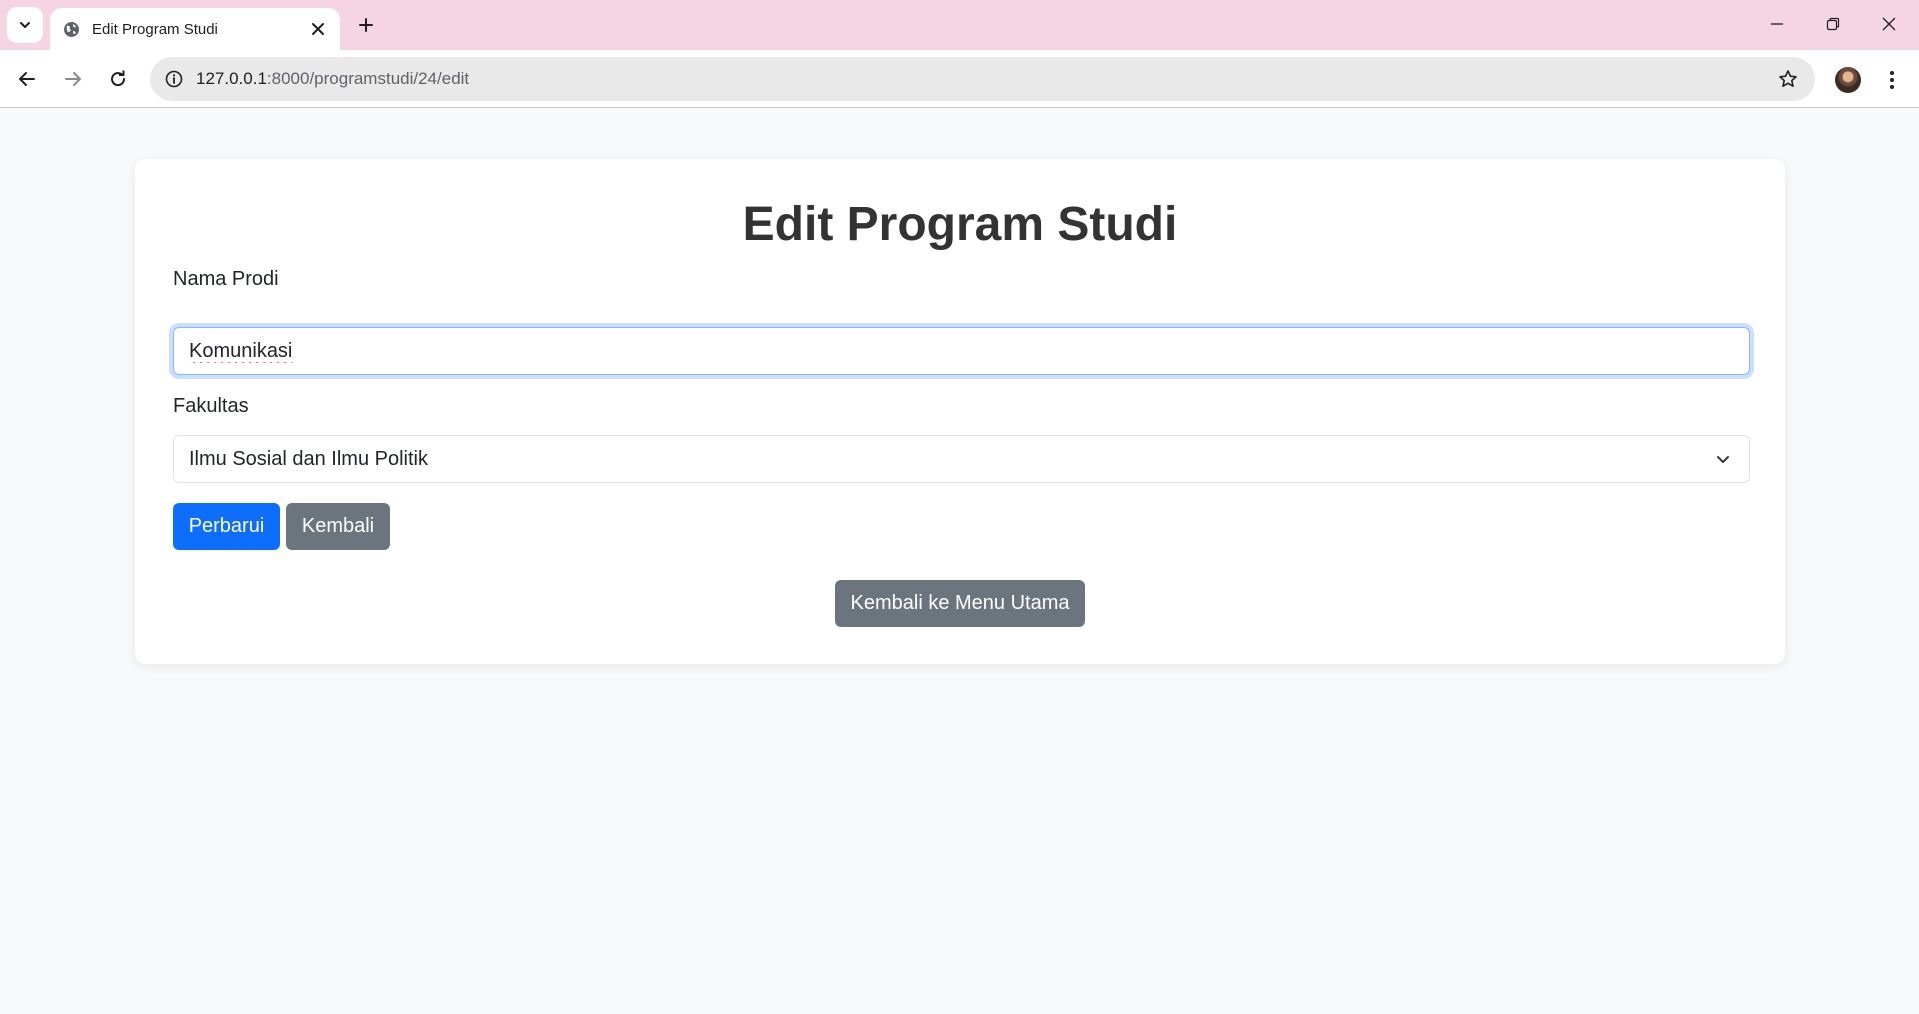 The image size is (1919, 1014). Describe the element at coordinates (231, 78) in the screenshot. I see `url-host: 127.0.0.1` at that location.